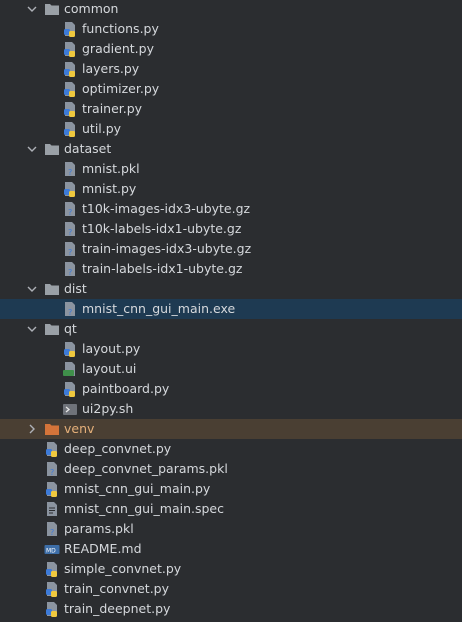  Describe the element at coordinates (118, 48) in the screenshot. I see `file-label: gradient.py` at that location.